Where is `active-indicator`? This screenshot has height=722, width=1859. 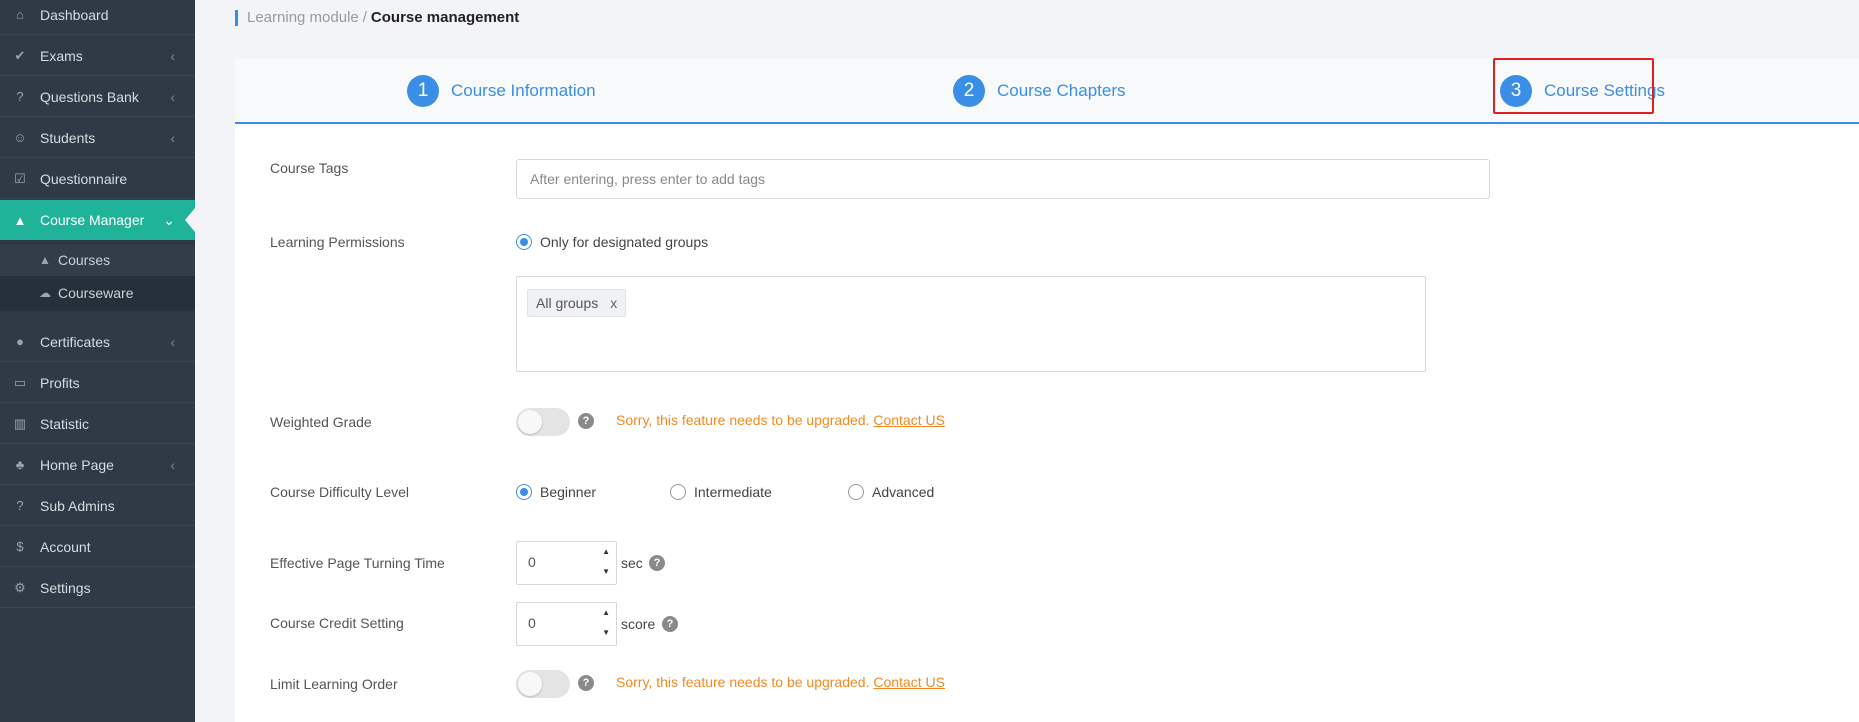
active-indicator is located at coordinates (190, 220).